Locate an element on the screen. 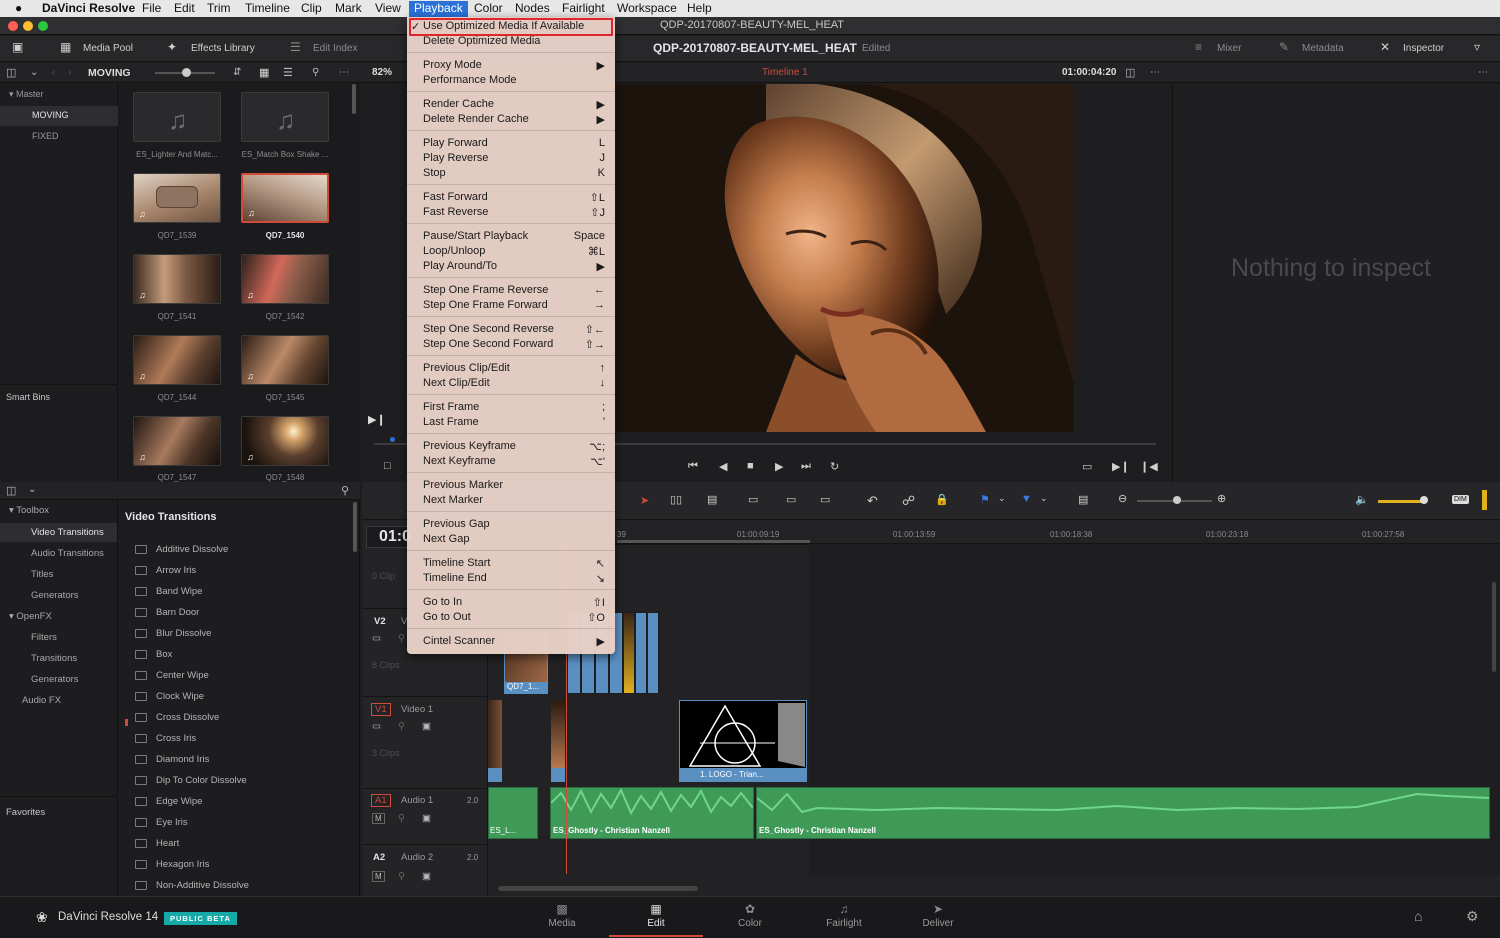 This screenshot has height=938, width=1500. menu-item: Delete Optimized Media is located at coordinates (514, 42).